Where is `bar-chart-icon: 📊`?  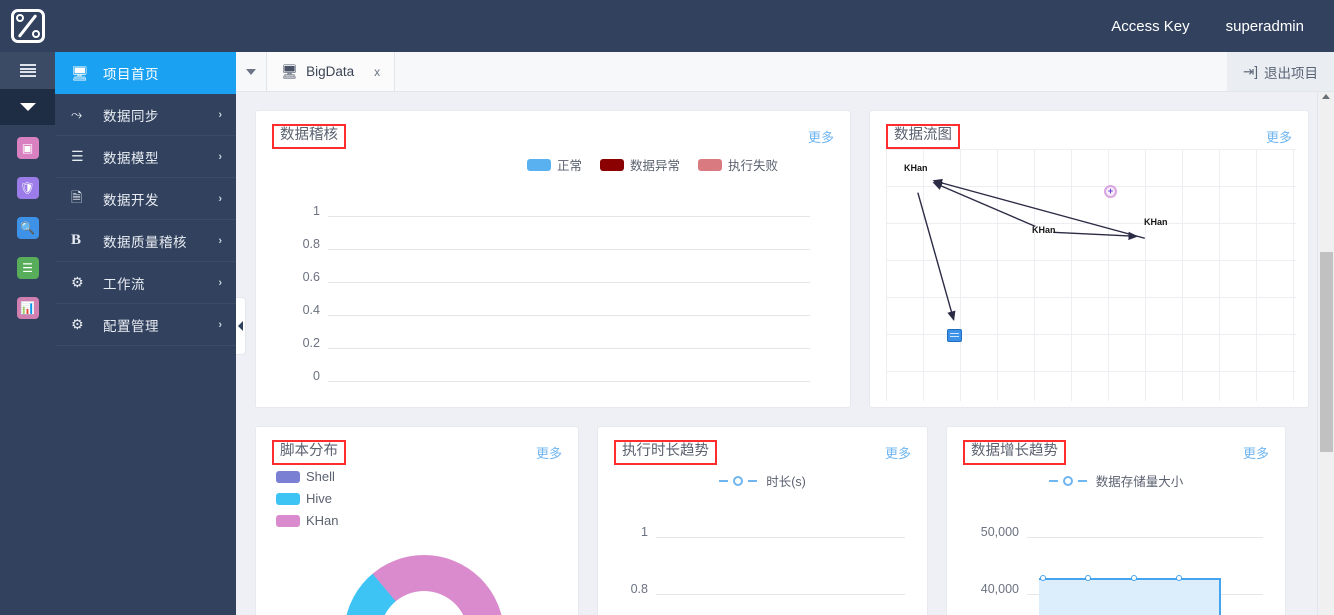
bar-chart-icon: 📊 is located at coordinates (27, 308).